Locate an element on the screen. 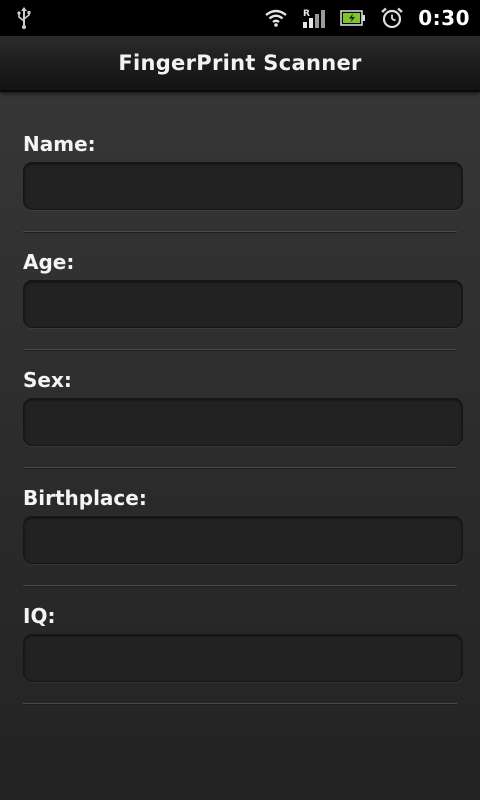 The image size is (480, 800). iq-label: IQ: is located at coordinates (39, 616).